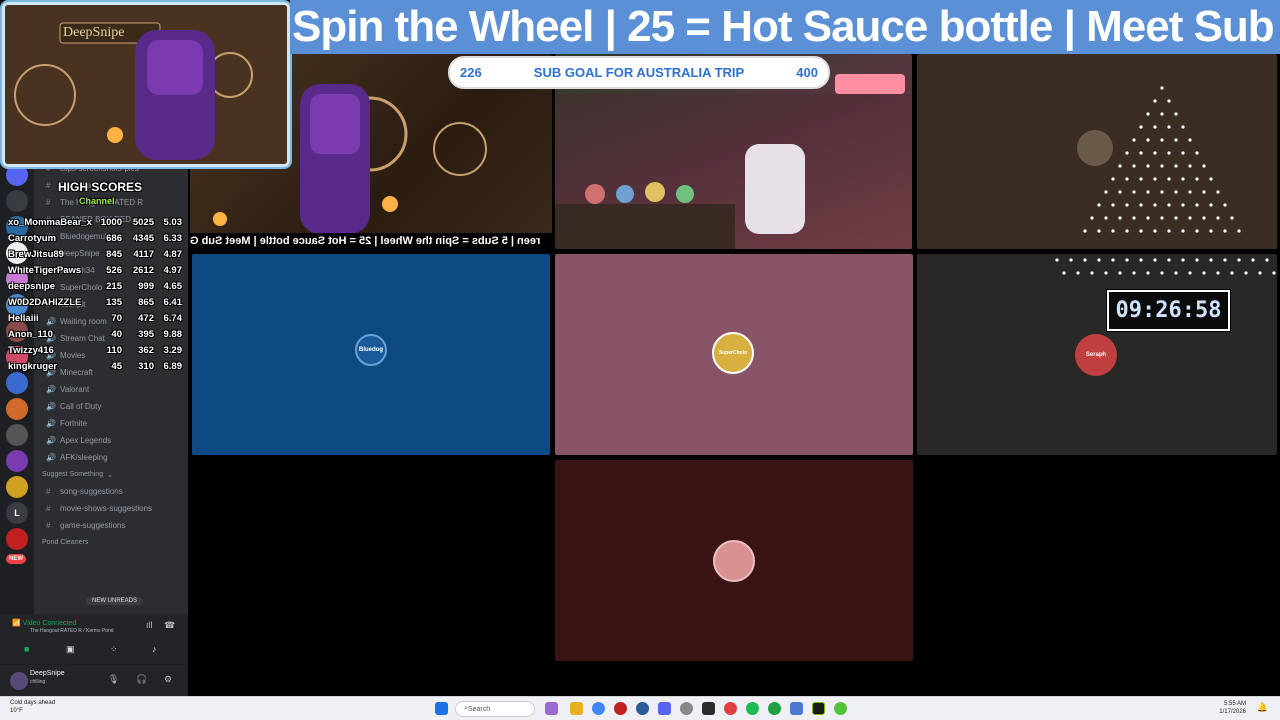 The height and width of the screenshot is (720, 1280). What do you see at coordinates (111, 457) in the screenshot?
I see `channel-item: 🔊 AFK/sleeping` at bounding box center [111, 457].